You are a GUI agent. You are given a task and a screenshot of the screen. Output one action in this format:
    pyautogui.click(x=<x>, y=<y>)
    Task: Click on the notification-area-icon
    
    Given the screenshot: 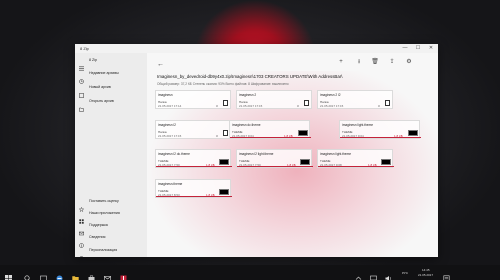 What is the action you would take?
    pyautogui.click(x=358, y=274)
    